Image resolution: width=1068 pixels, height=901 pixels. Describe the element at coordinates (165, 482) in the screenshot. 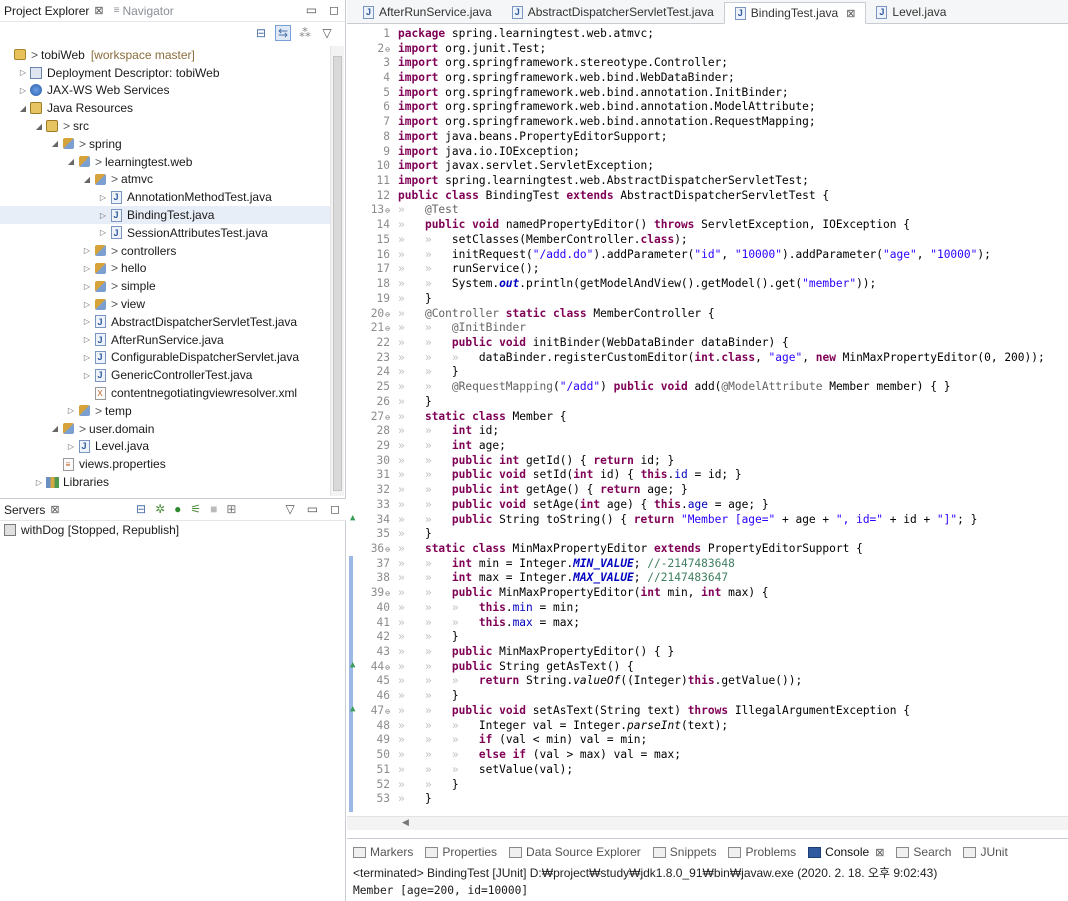

I see `tree-item: ▷ Libraries` at that location.